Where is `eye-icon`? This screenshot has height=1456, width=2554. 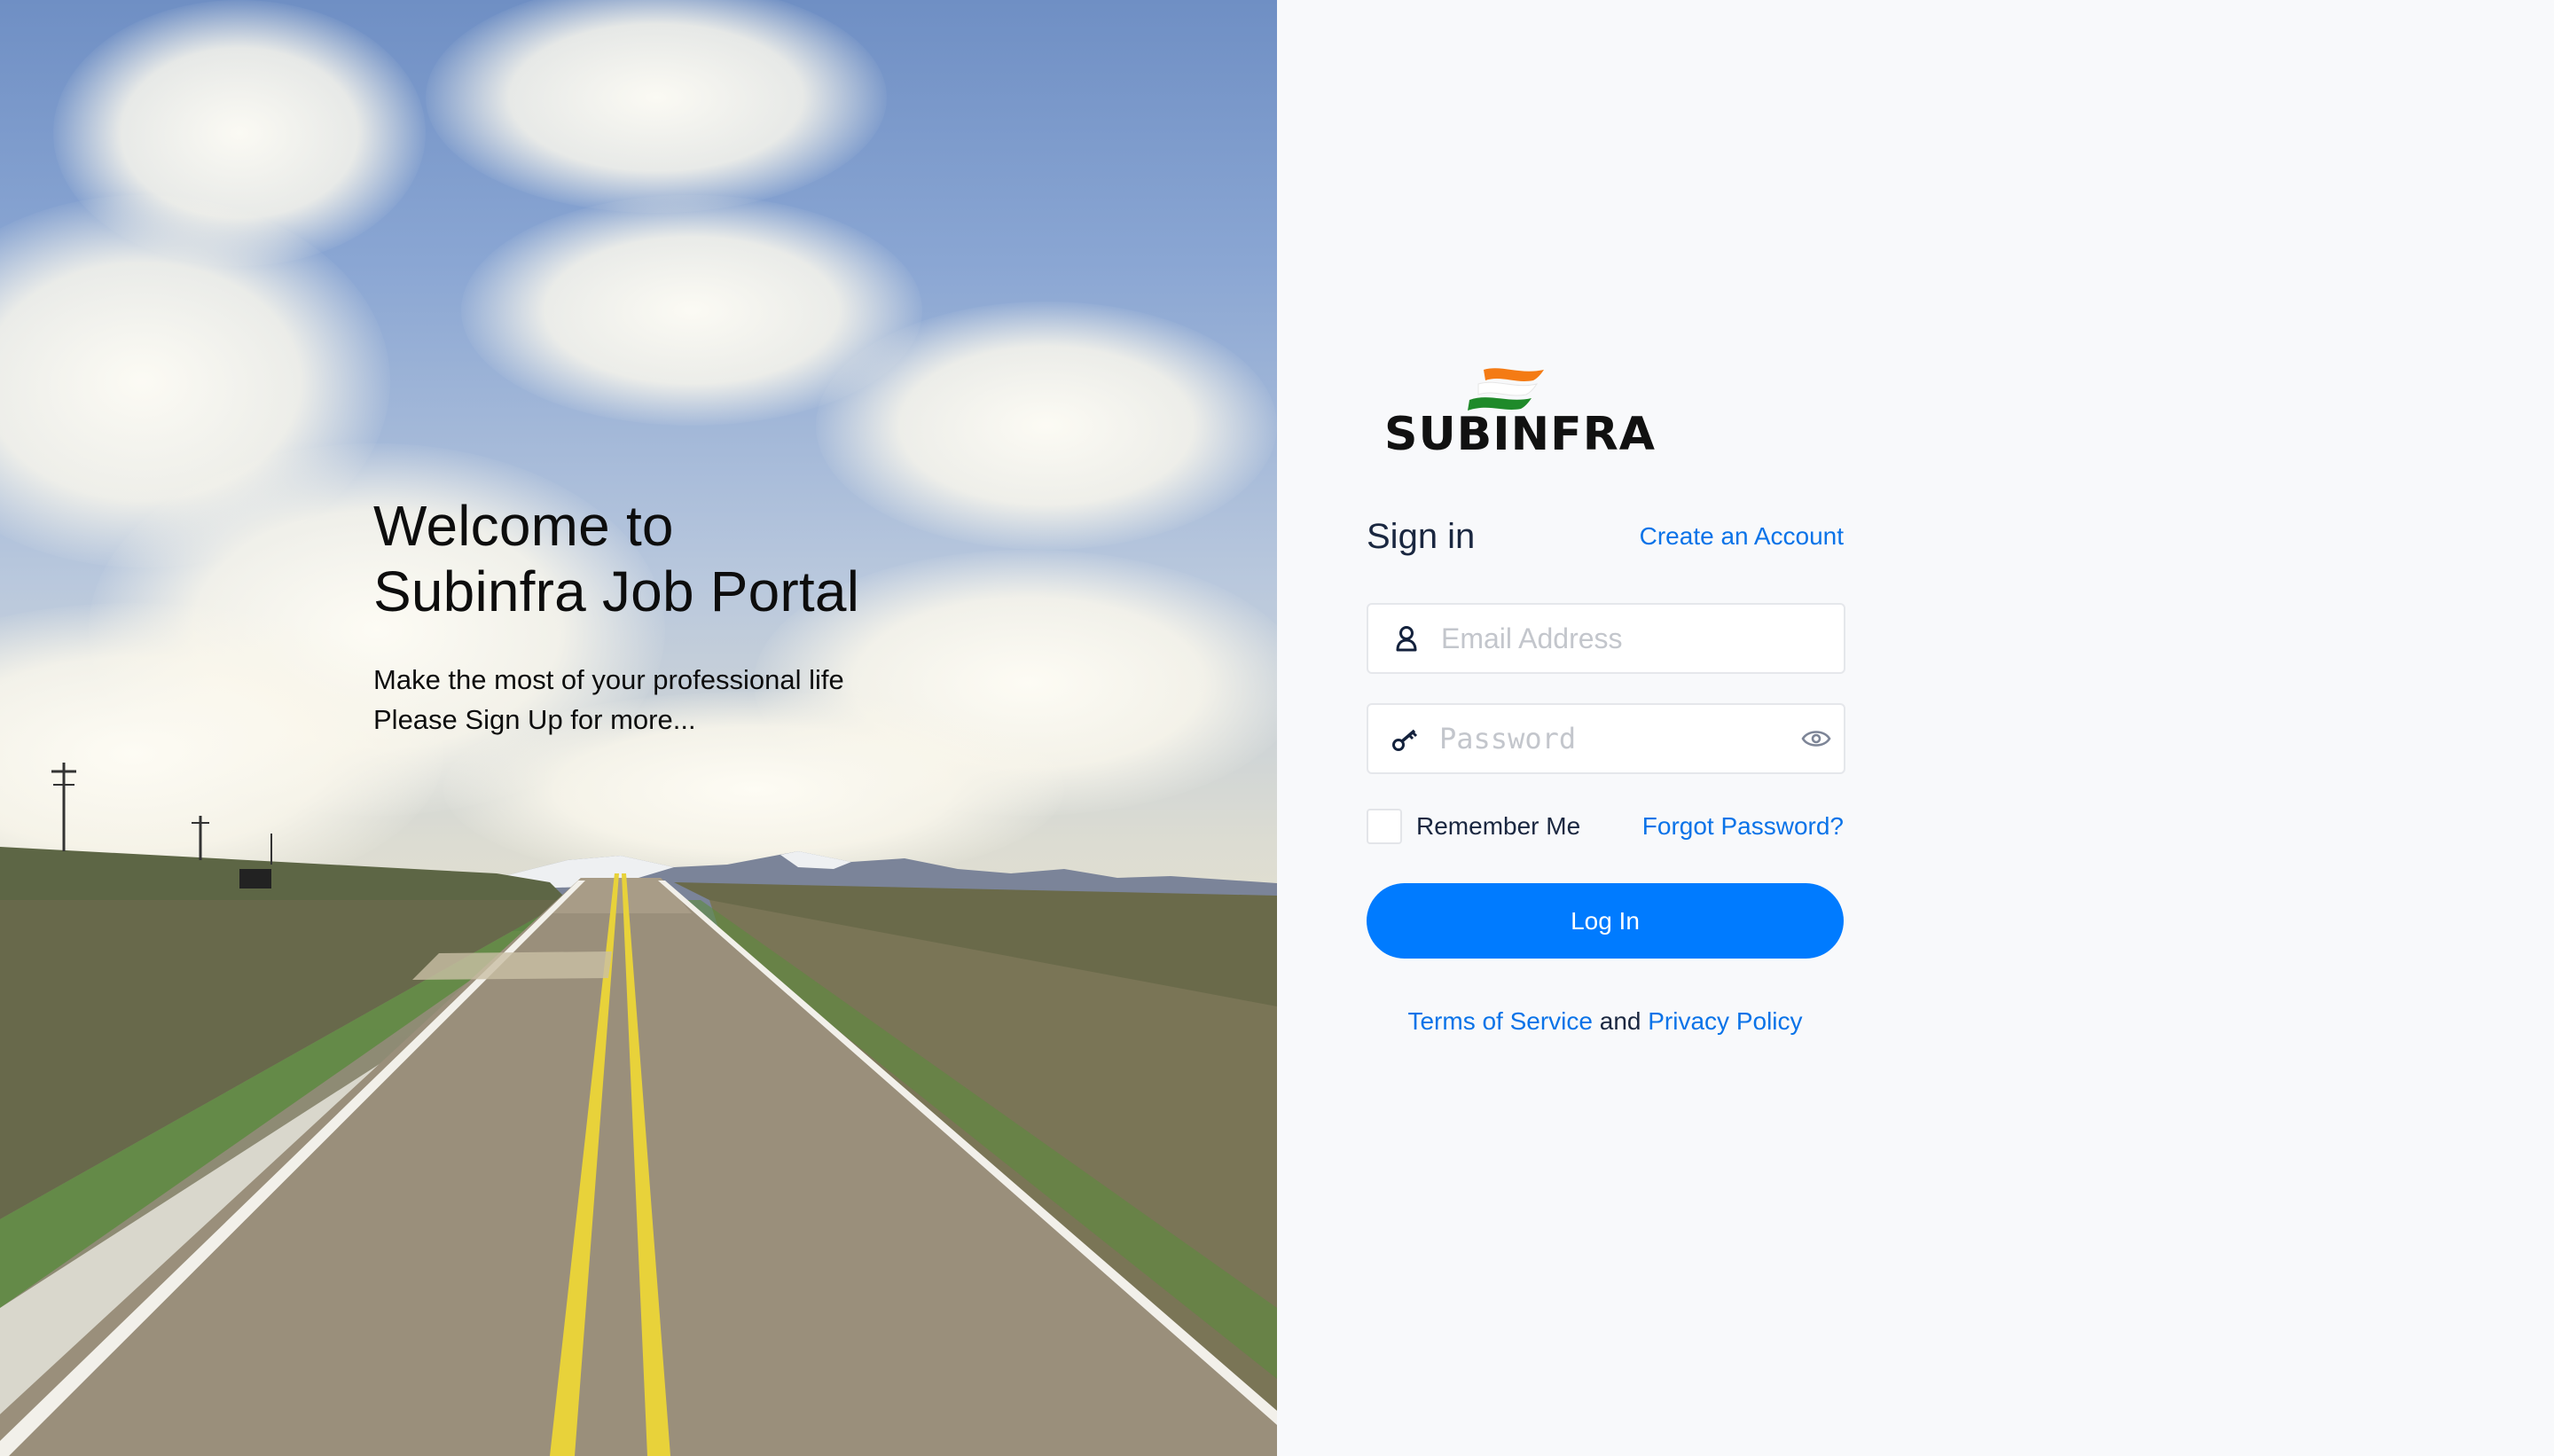 eye-icon is located at coordinates (1816, 738).